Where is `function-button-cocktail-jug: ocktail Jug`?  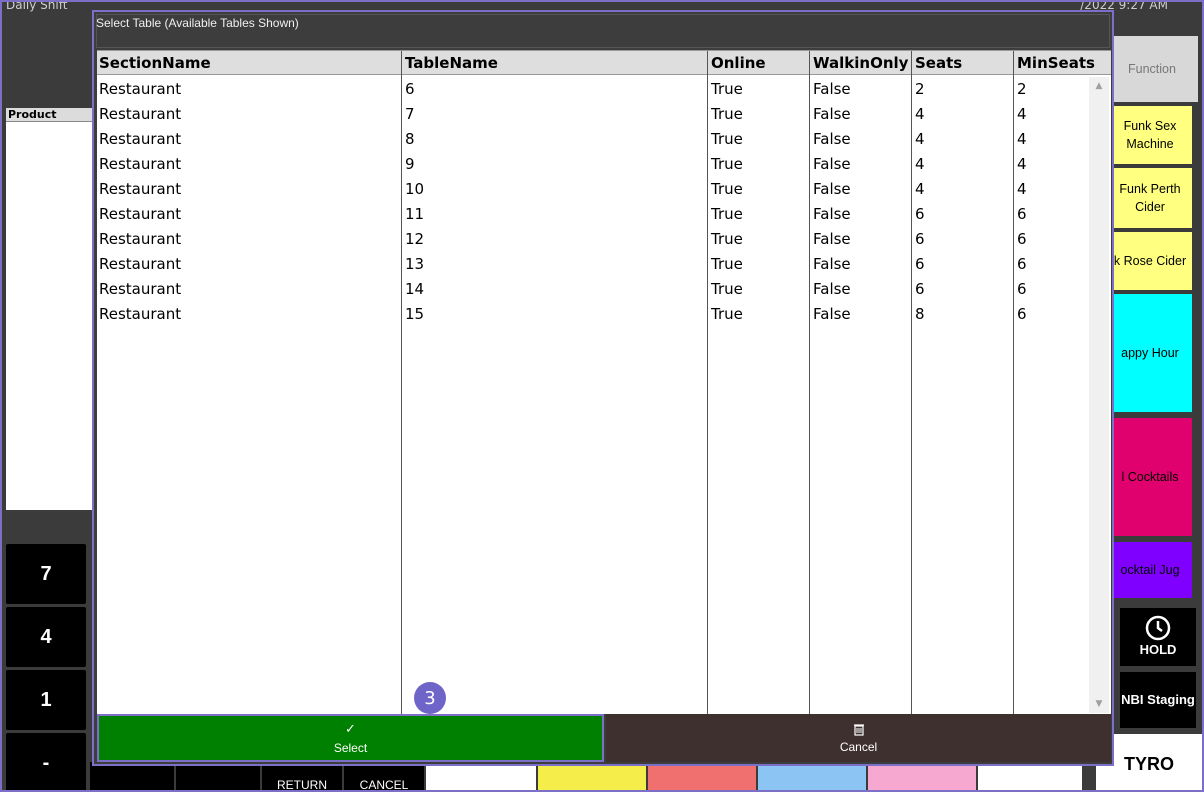
function-button-cocktail-jug: ocktail Jug is located at coordinates (1150, 570).